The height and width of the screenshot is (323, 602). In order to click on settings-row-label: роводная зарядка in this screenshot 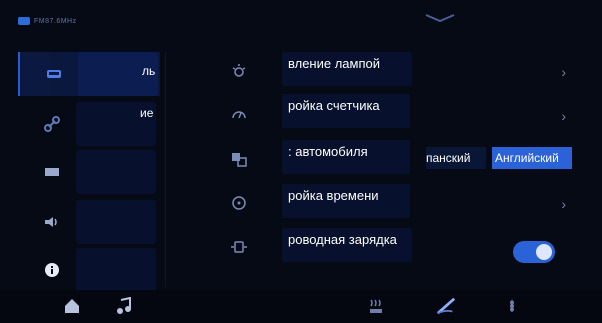, I will do `click(342, 239)`.